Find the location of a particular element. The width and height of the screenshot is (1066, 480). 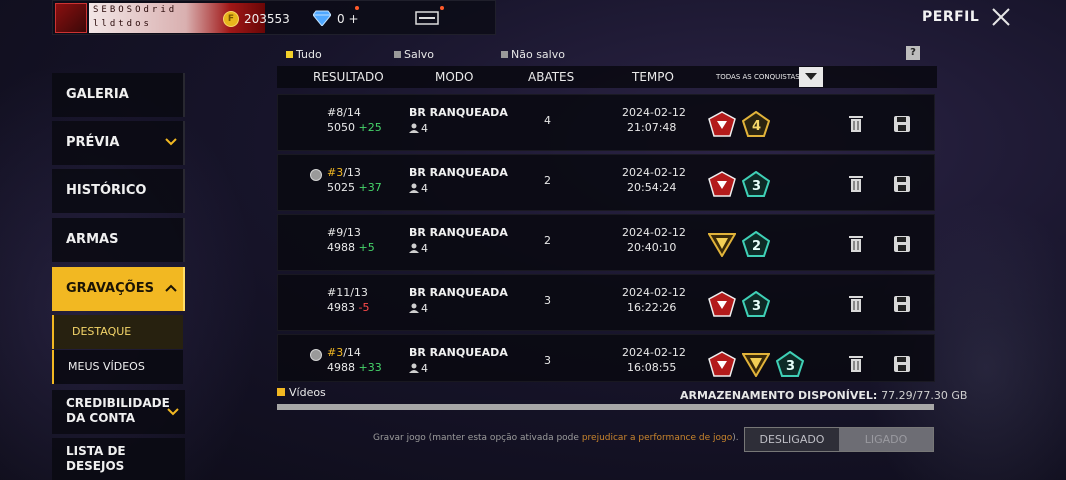

column-header-kills: ABATES is located at coordinates (551, 77).